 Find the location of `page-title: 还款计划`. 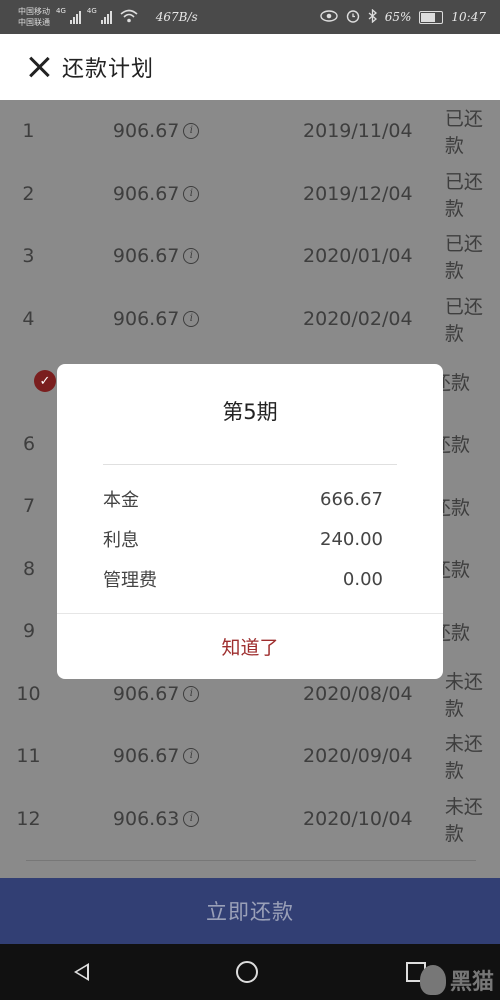

page-title: 还款计划 is located at coordinates (108, 69).